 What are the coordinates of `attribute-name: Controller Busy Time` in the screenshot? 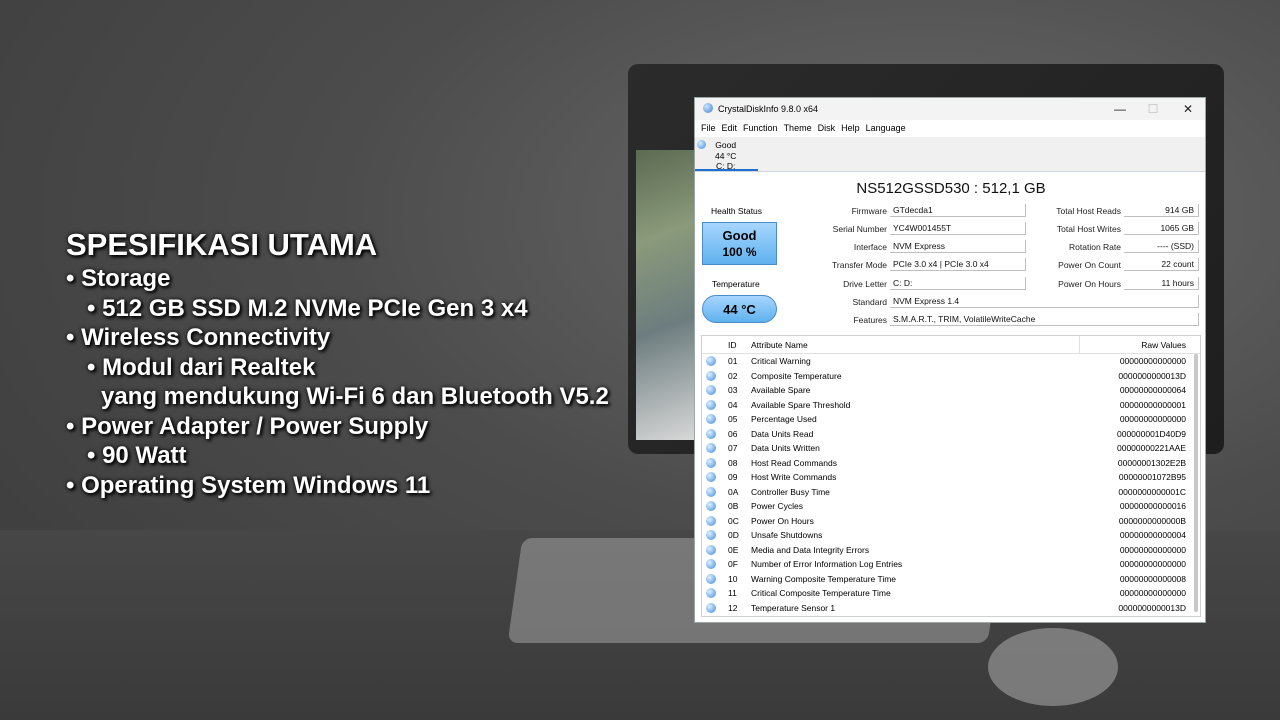 It's located at (790, 491).